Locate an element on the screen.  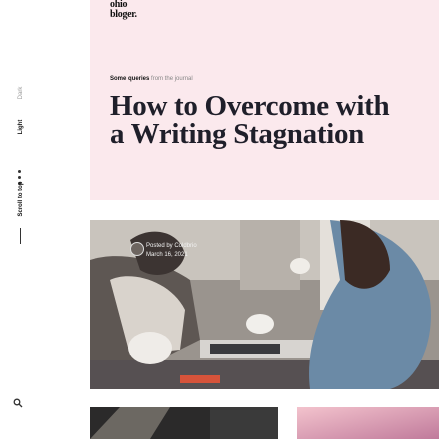
scroll-to-top-button: Scroll to top is located at coordinates (21, 206).